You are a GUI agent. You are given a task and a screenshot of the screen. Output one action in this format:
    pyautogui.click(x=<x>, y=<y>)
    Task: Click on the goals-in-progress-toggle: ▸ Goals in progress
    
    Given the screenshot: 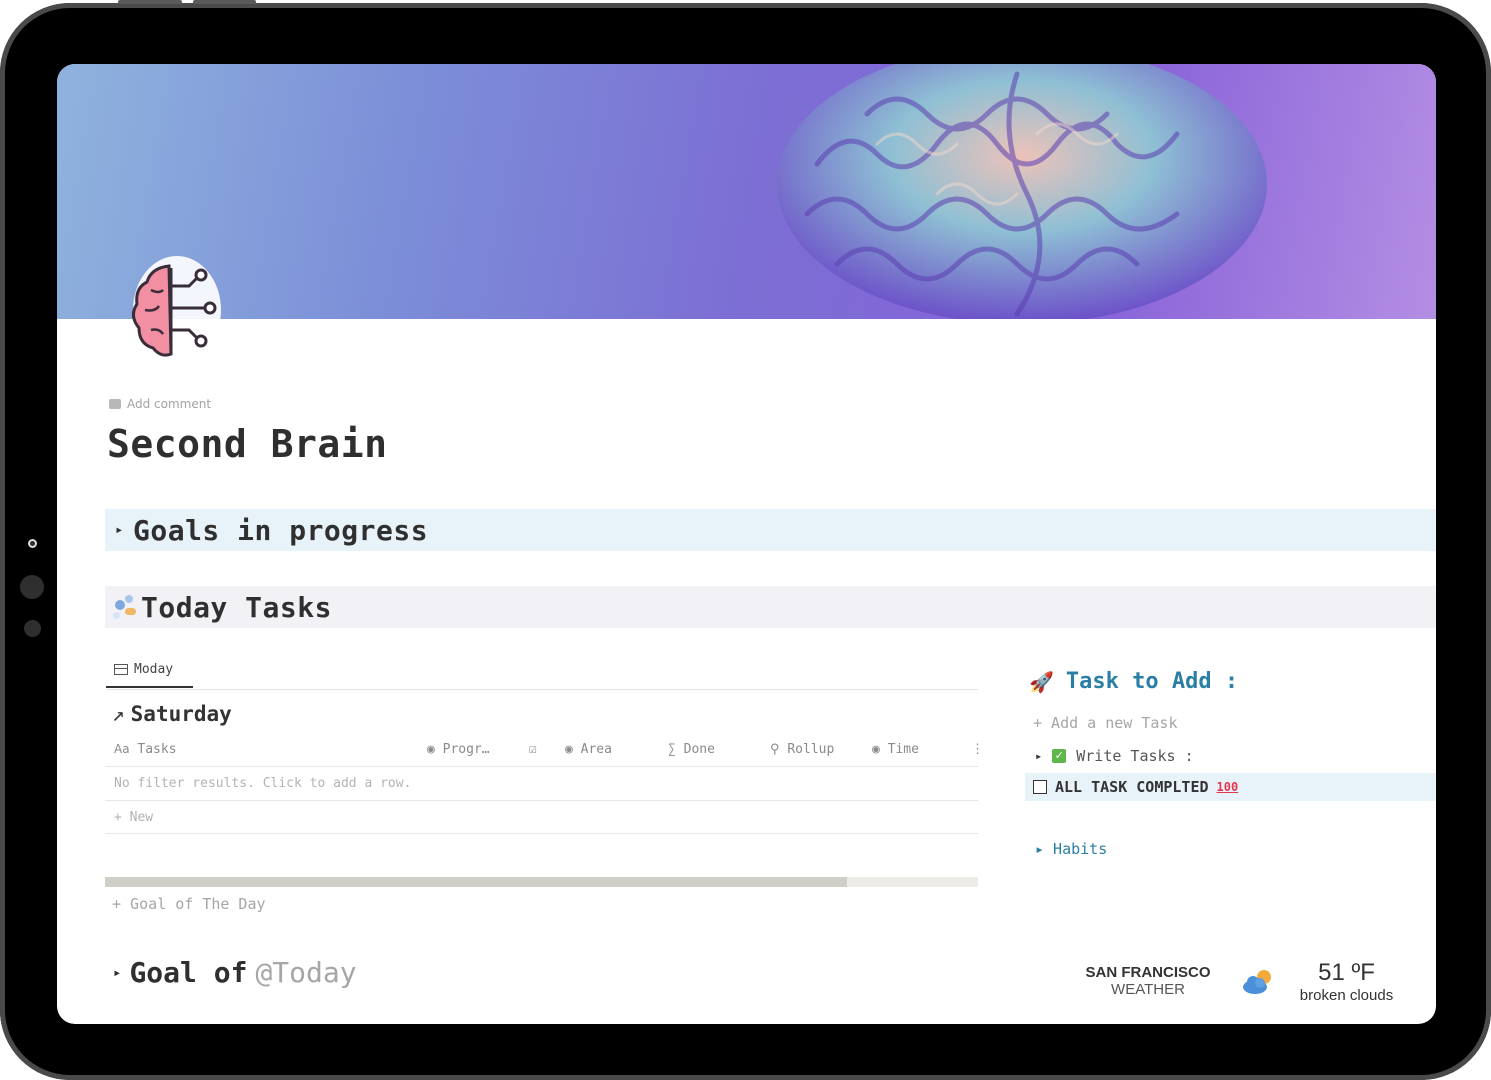 What is the action you would take?
    pyautogui.click(x=770, y=530)
    